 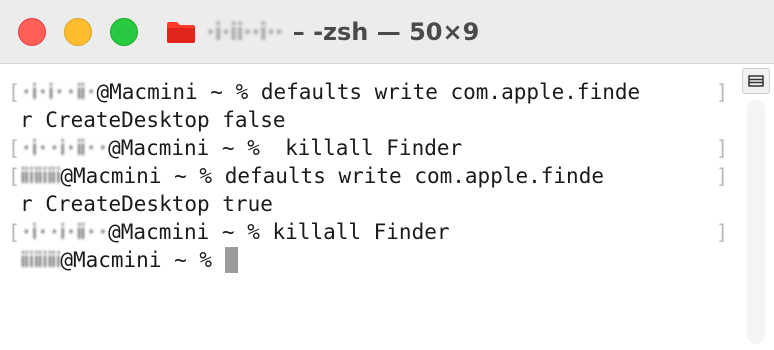 I want to click on title-username-redacted: ·ⅰ·ⅱ··ⅰ··, so click(x=245, y=32).